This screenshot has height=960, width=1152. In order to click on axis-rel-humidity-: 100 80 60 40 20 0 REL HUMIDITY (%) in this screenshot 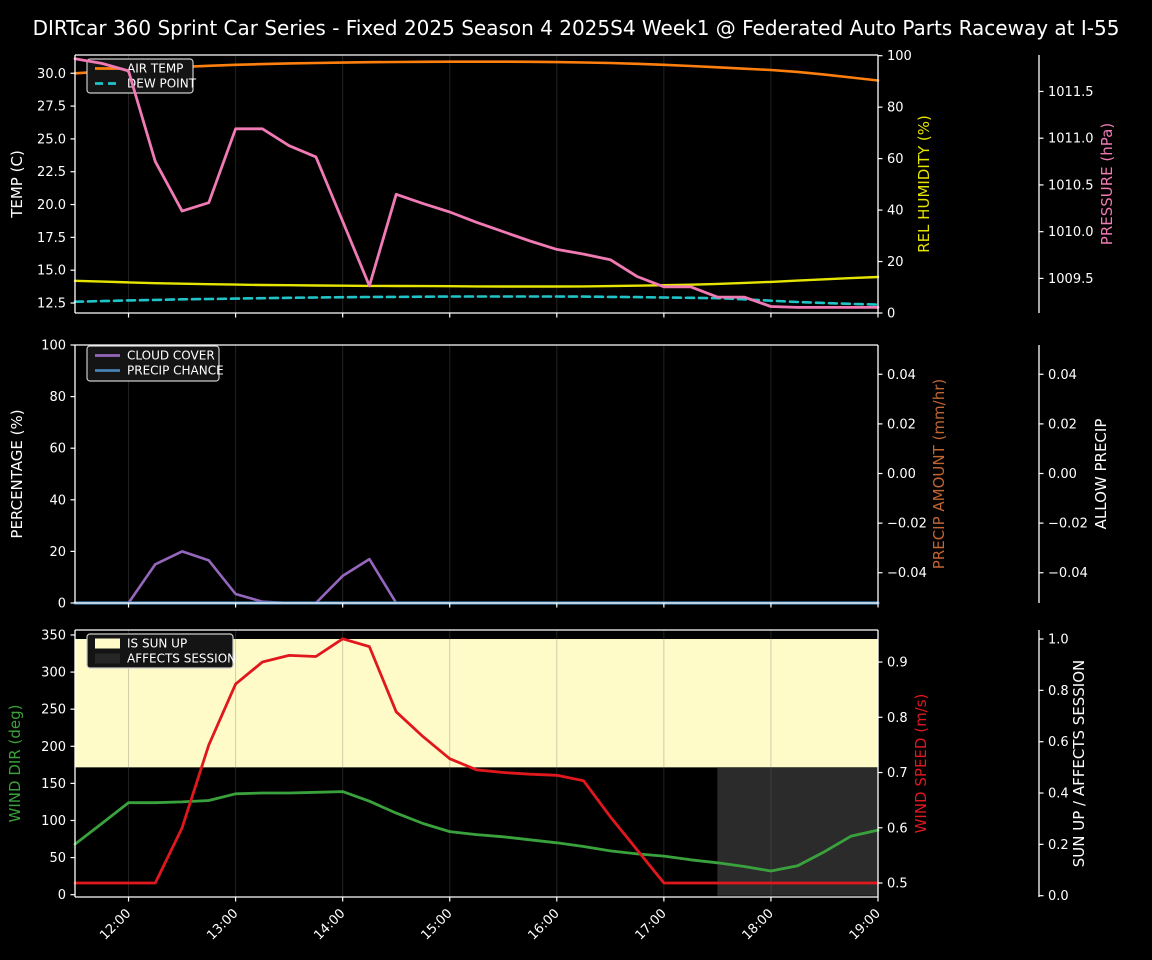, I will do `click(905, 185)`.